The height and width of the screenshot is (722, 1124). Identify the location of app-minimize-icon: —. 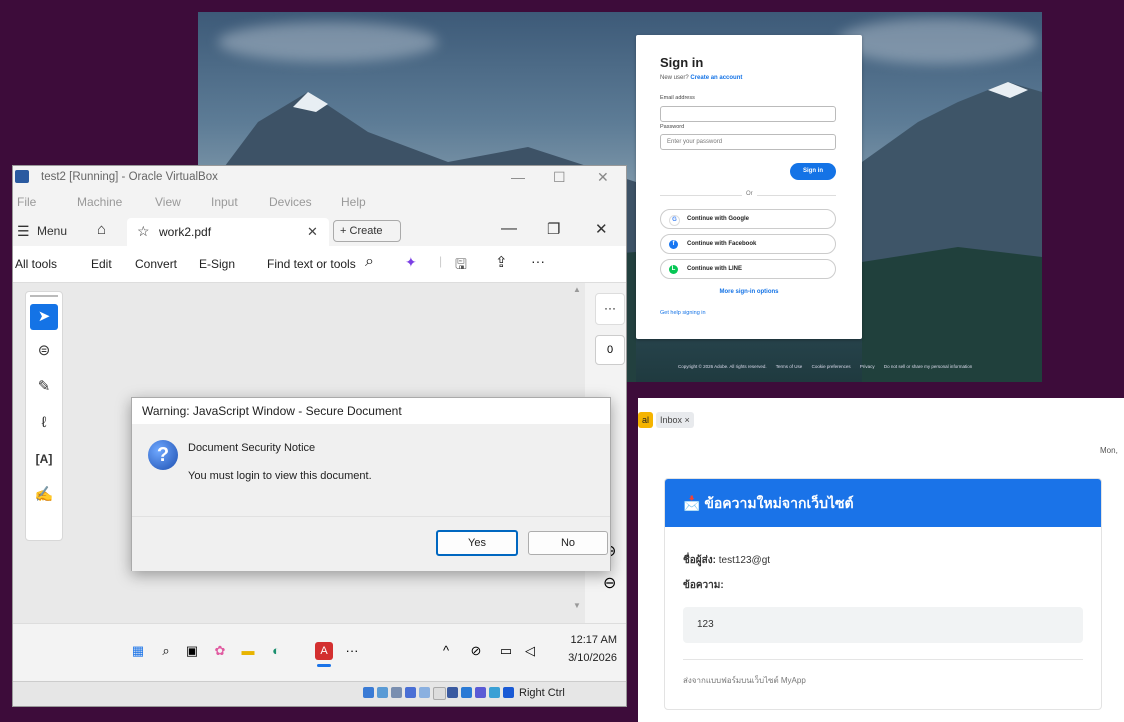
(509, 229).